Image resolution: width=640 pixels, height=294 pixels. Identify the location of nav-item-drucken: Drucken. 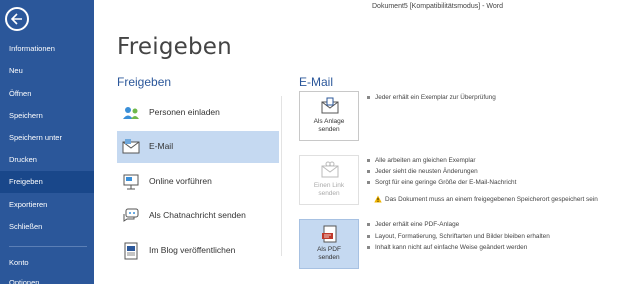
(47, 160).